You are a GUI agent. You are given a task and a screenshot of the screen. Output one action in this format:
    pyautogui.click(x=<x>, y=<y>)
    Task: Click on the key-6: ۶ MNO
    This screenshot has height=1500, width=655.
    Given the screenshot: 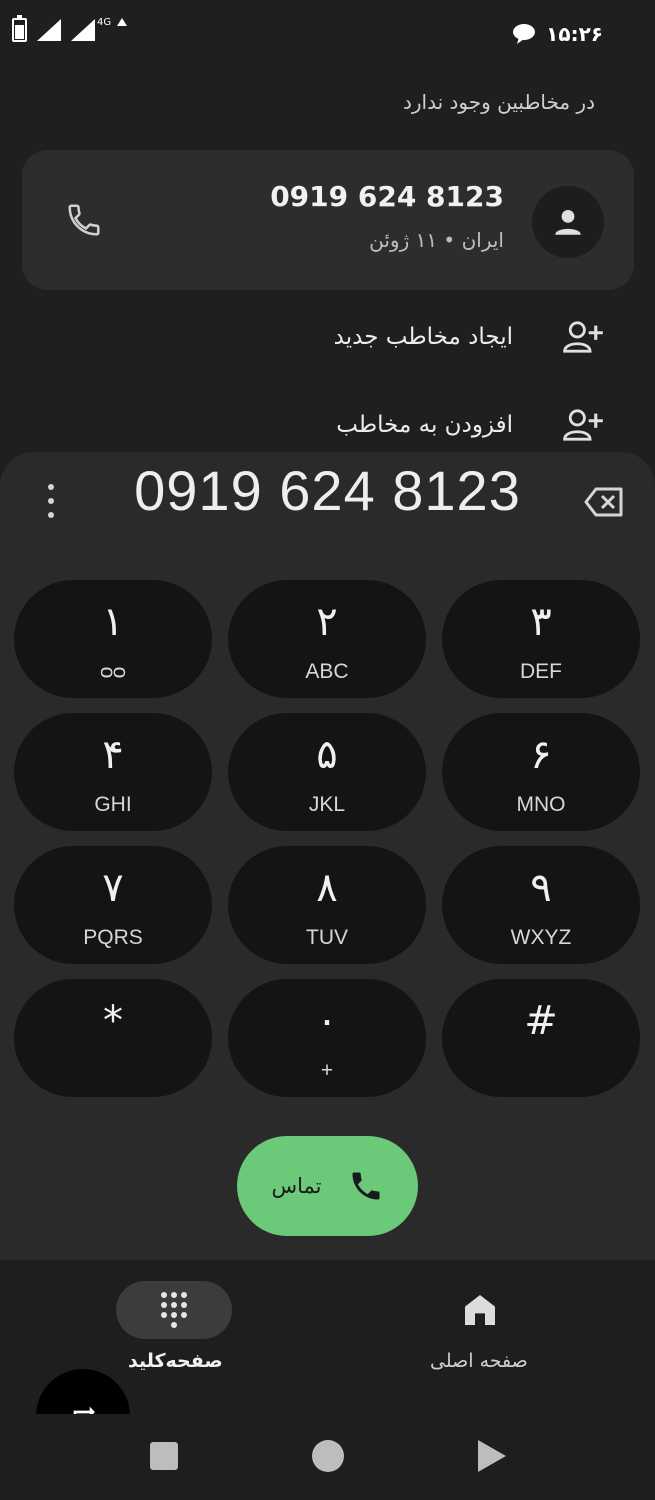 What is the action you would take?
    pyautogui.click(x=541, y=772)
    